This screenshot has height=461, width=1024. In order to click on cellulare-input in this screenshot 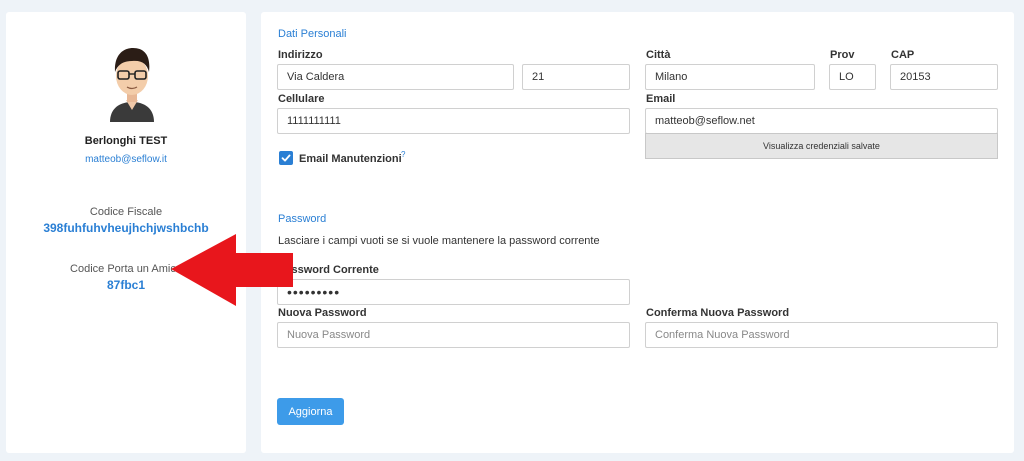, I will do `click(453, 121)`.